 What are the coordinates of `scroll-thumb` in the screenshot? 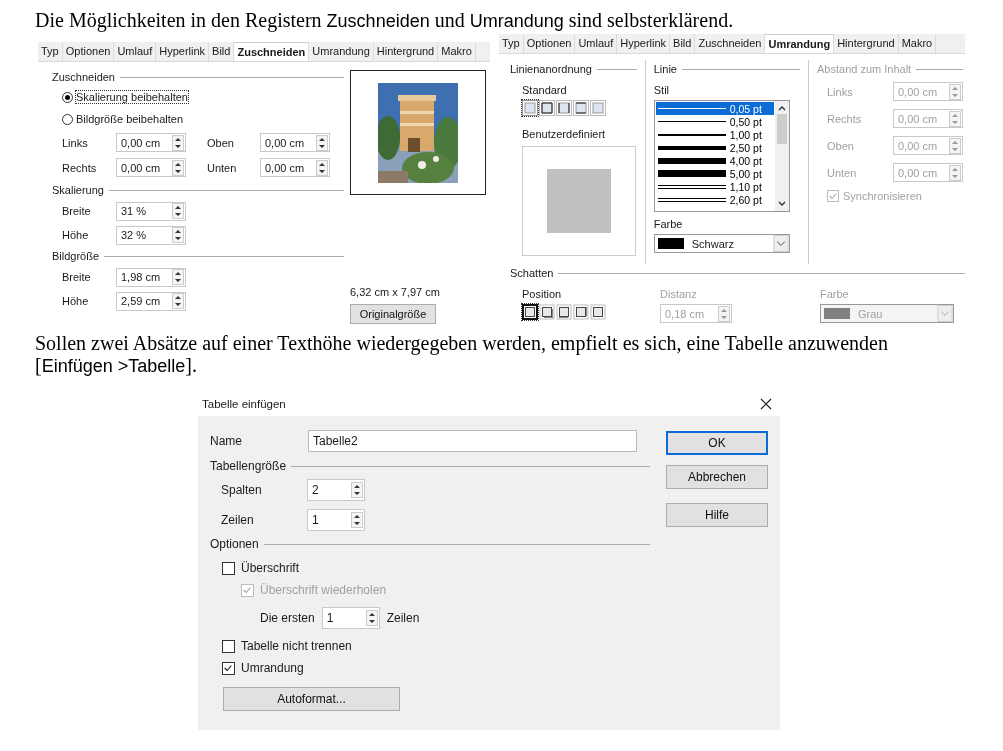 It's located at (781, 129).